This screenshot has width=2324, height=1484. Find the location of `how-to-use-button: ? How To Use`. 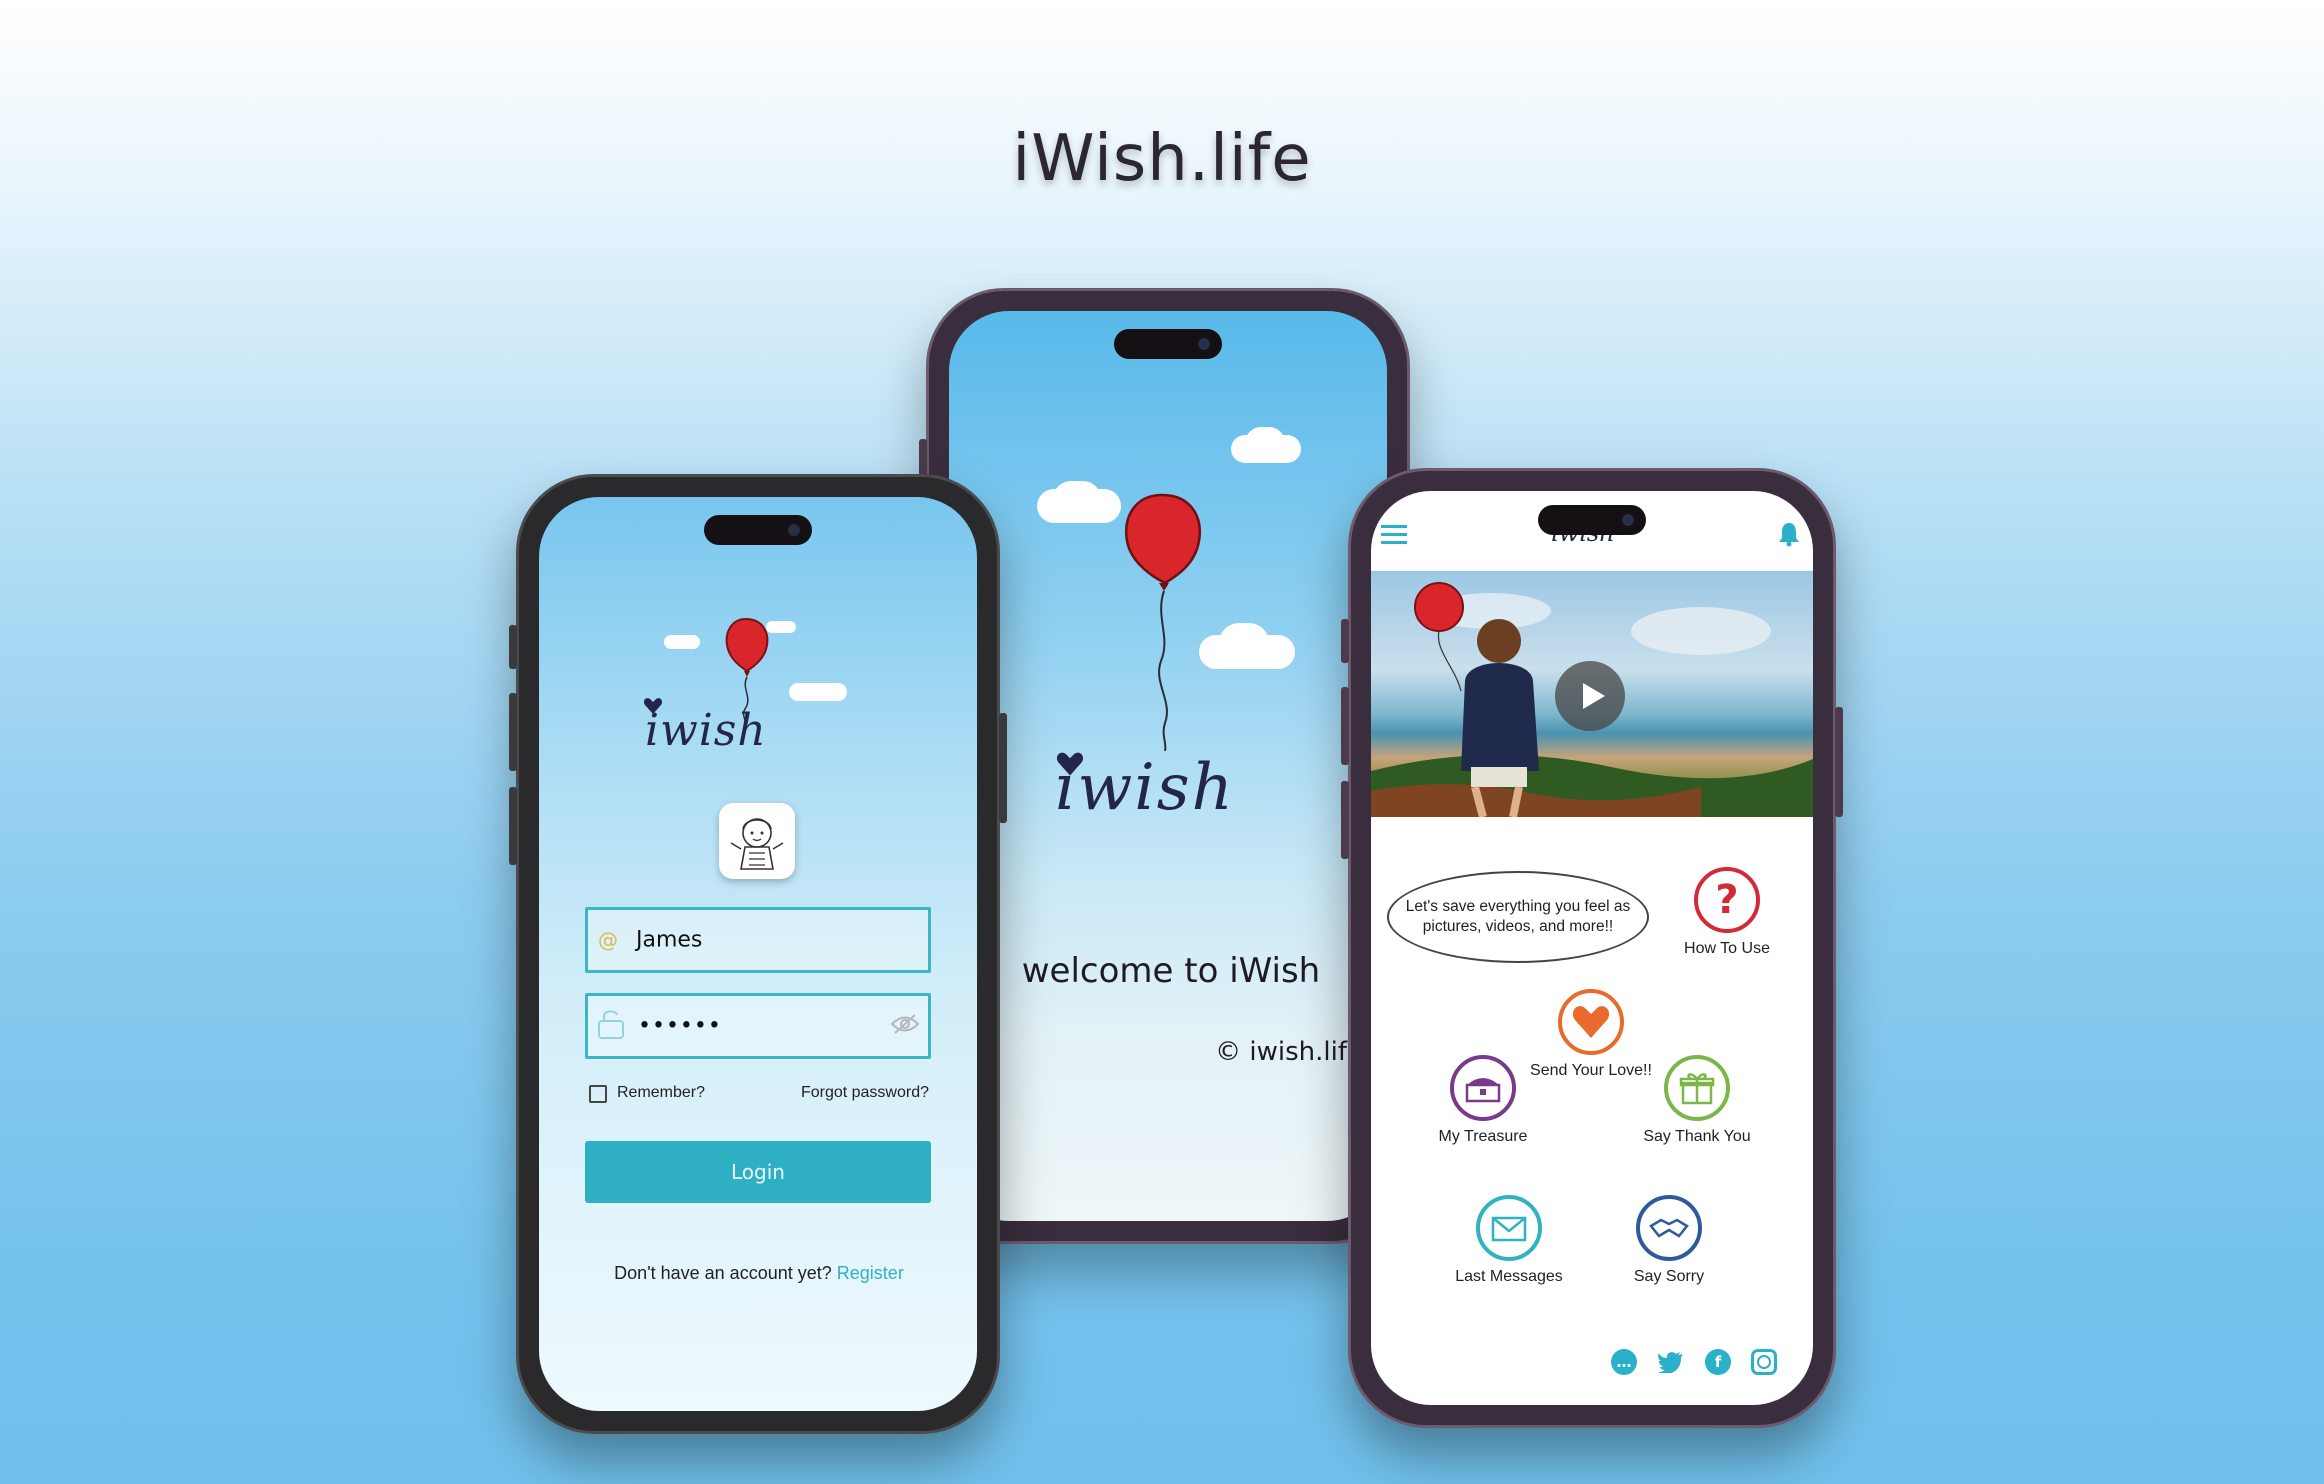

how-to-use-button: ? How To Use is located at coordinates (1727, 913).